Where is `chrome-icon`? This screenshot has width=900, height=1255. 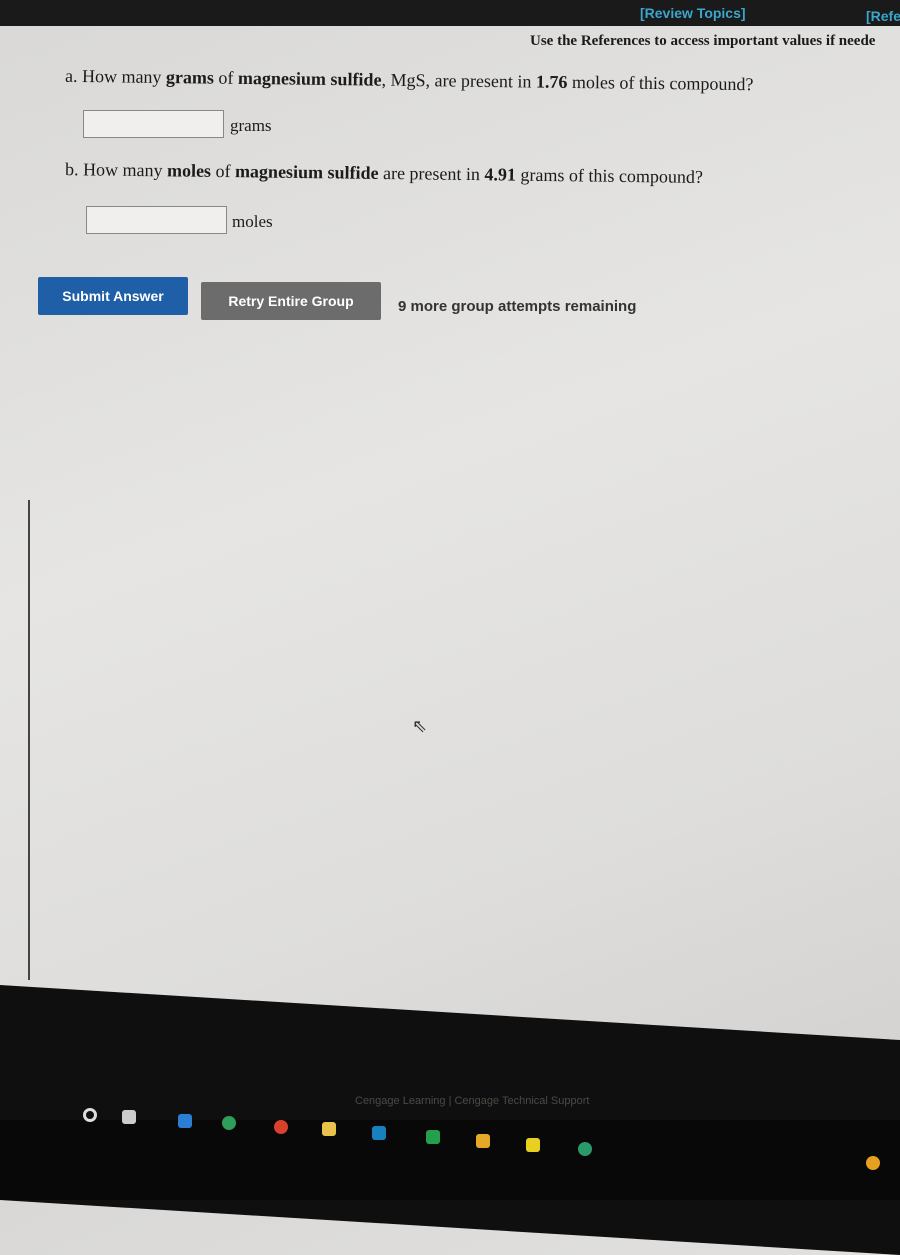
chrome-icon is located at coordinates (585, 1149).